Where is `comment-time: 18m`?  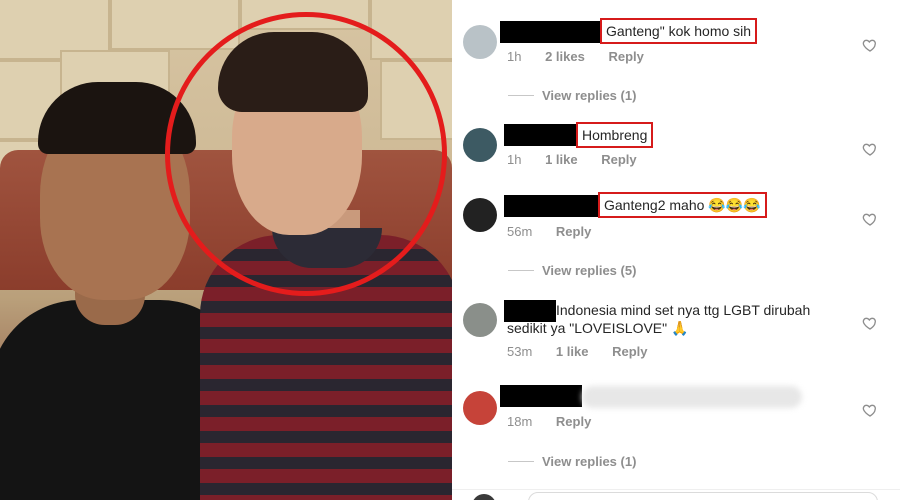 comment-time: 18m is located at coordinates (520, 421).